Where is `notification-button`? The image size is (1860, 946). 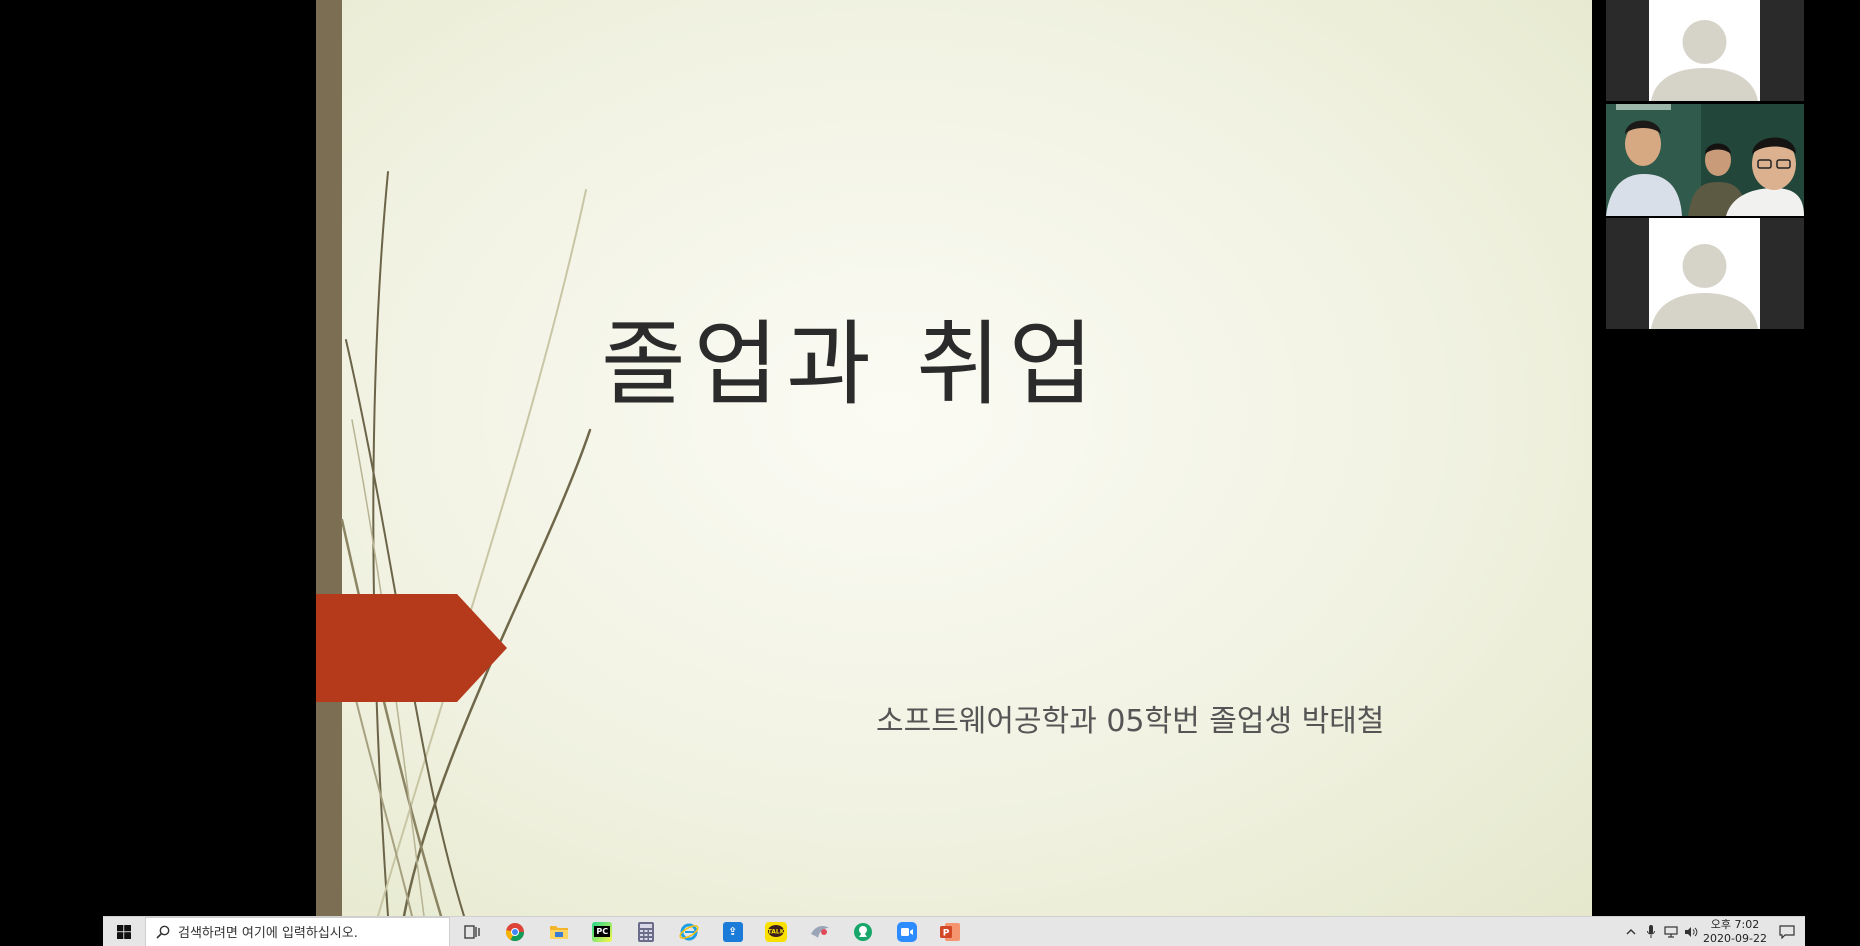 notification-button is located at coordinates (1787, 931).